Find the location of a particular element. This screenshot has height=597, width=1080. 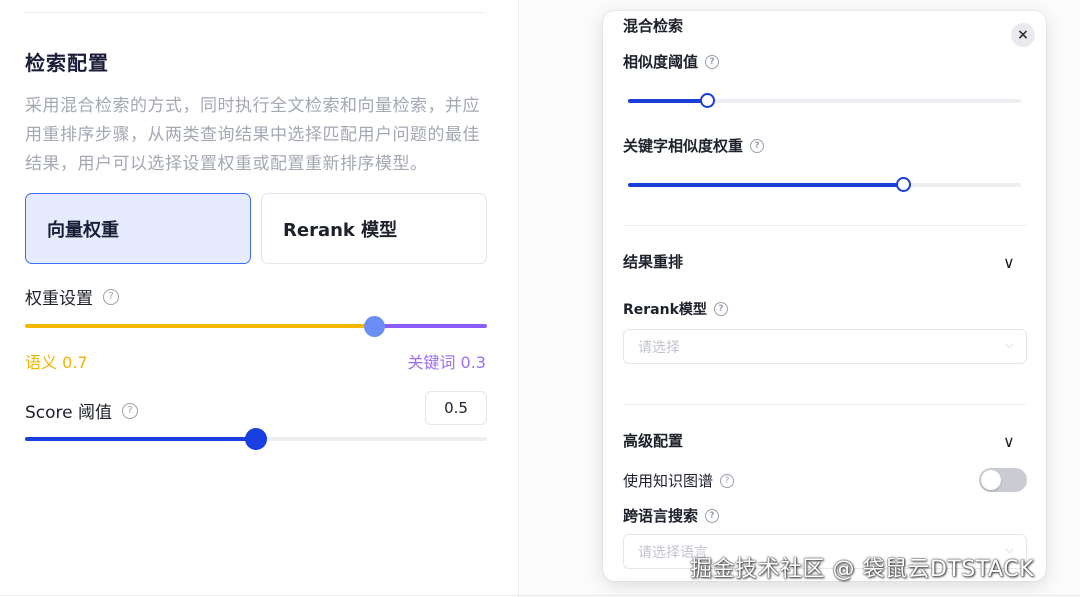

option-vector-weight-button: 向量权重 is located at coordinates (138, 228).